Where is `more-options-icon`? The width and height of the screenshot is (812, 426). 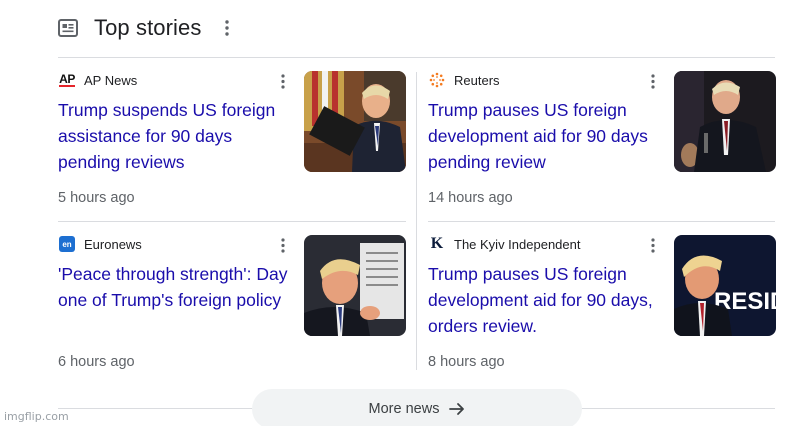
more-options-icon is located at coordinates (227, 28).